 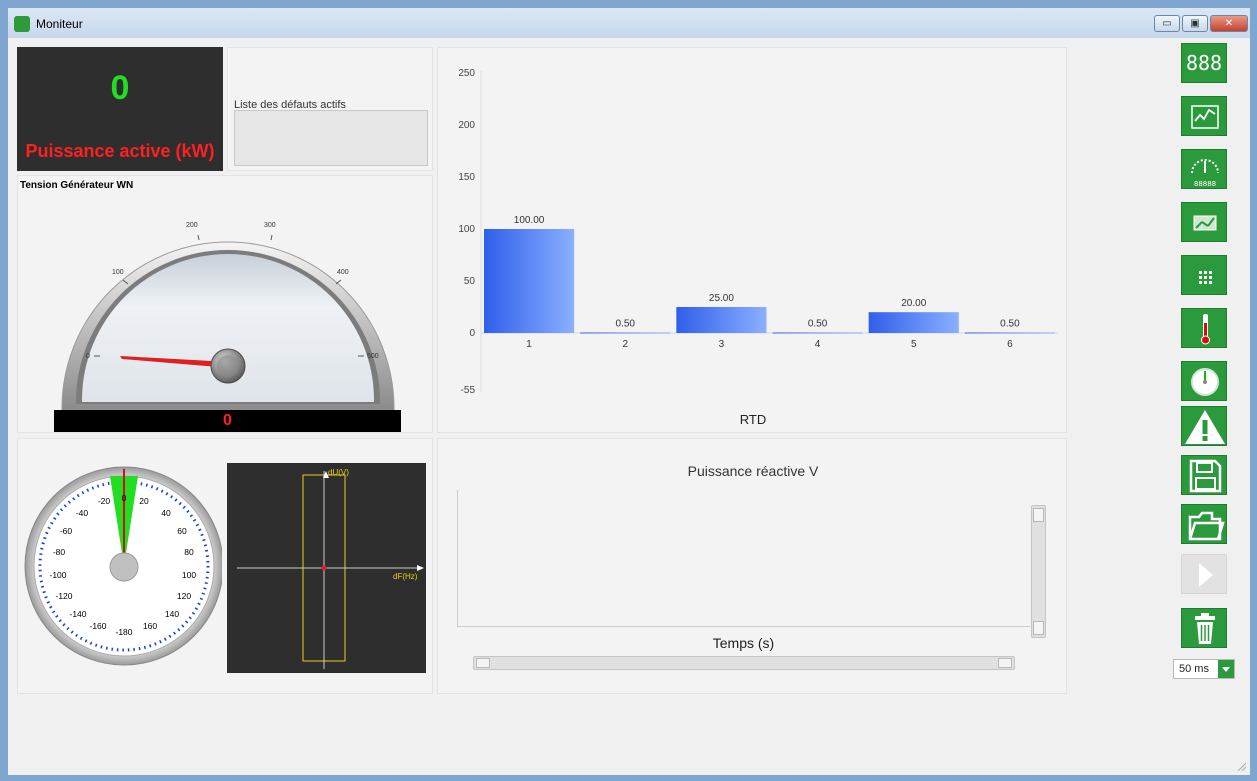 I want to click on x-tick-label: 4, so click(x=818, y=344).